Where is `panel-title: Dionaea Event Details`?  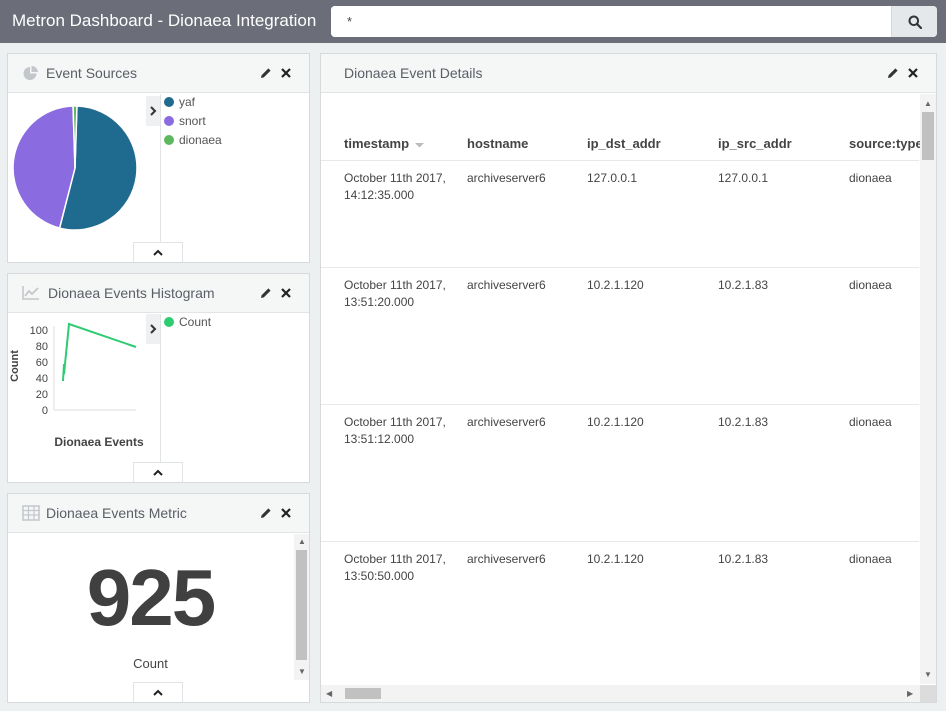
panel-title: Dionaea Event Details is located at coordinates (413, 73).